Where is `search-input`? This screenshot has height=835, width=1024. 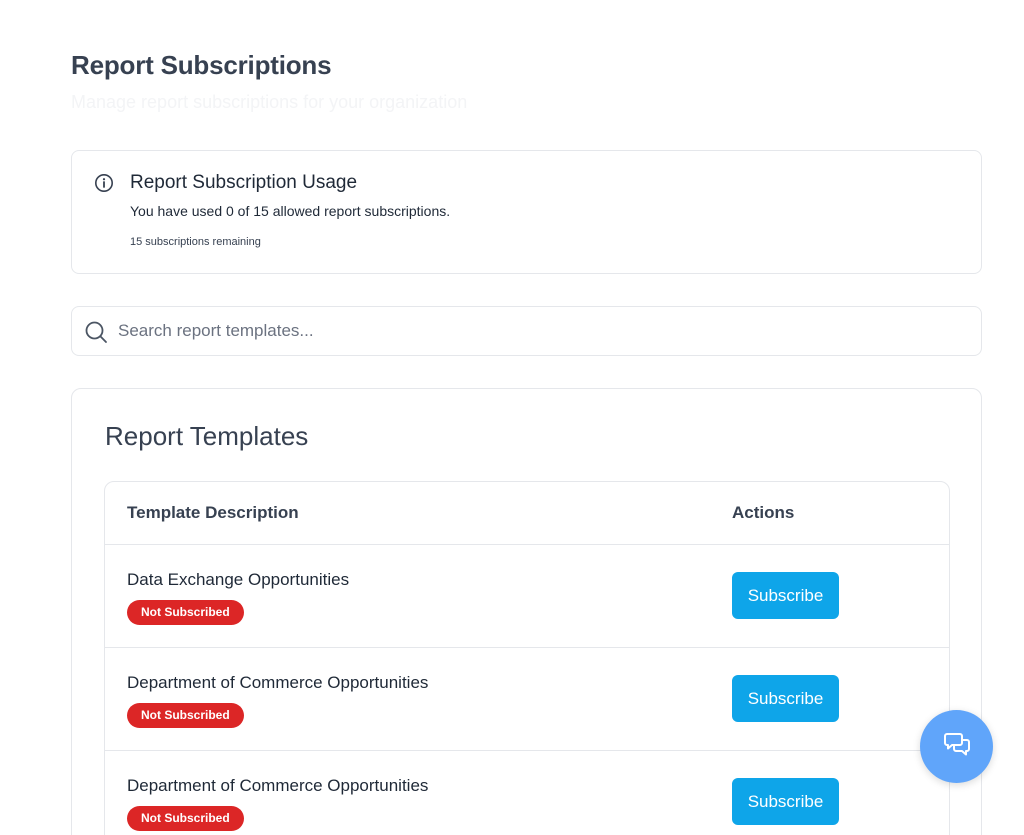
search-input is located at coordinates (543, 331).